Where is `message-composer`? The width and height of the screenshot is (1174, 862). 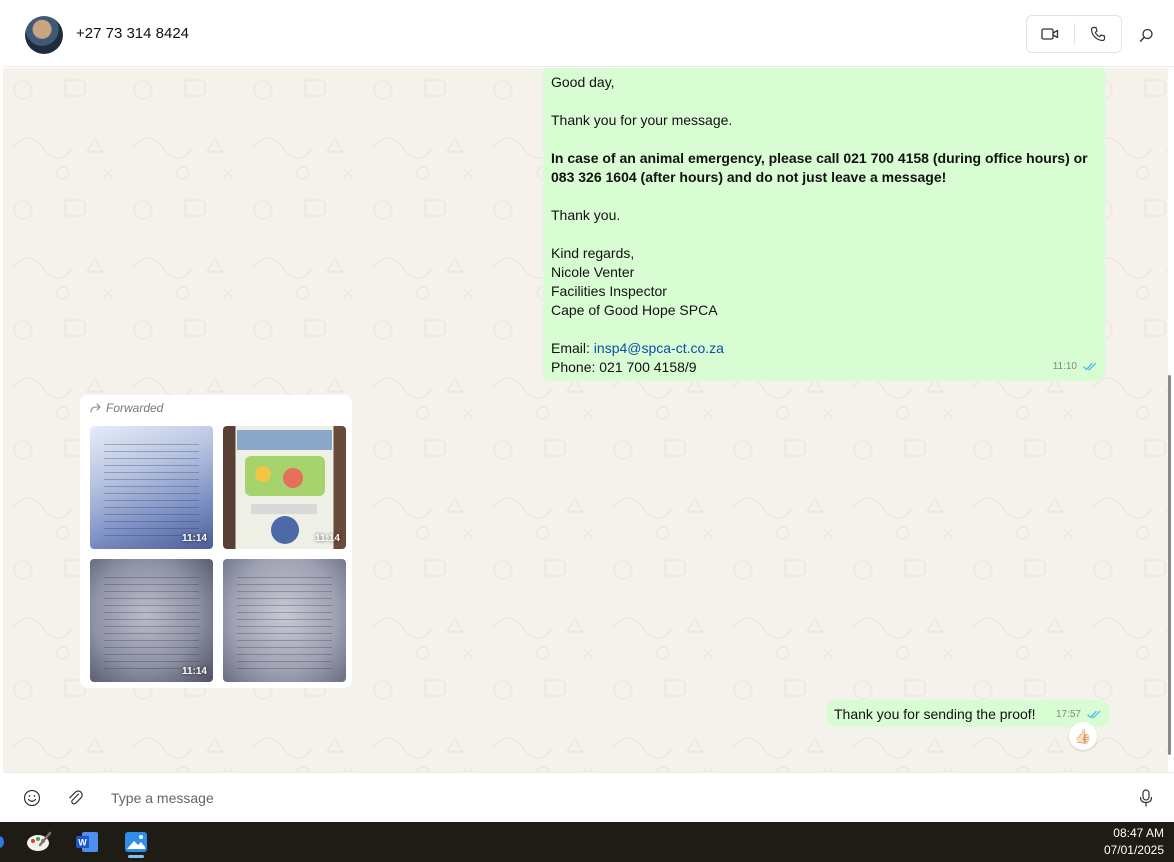
message-composer is located at coordinates (588, 797).